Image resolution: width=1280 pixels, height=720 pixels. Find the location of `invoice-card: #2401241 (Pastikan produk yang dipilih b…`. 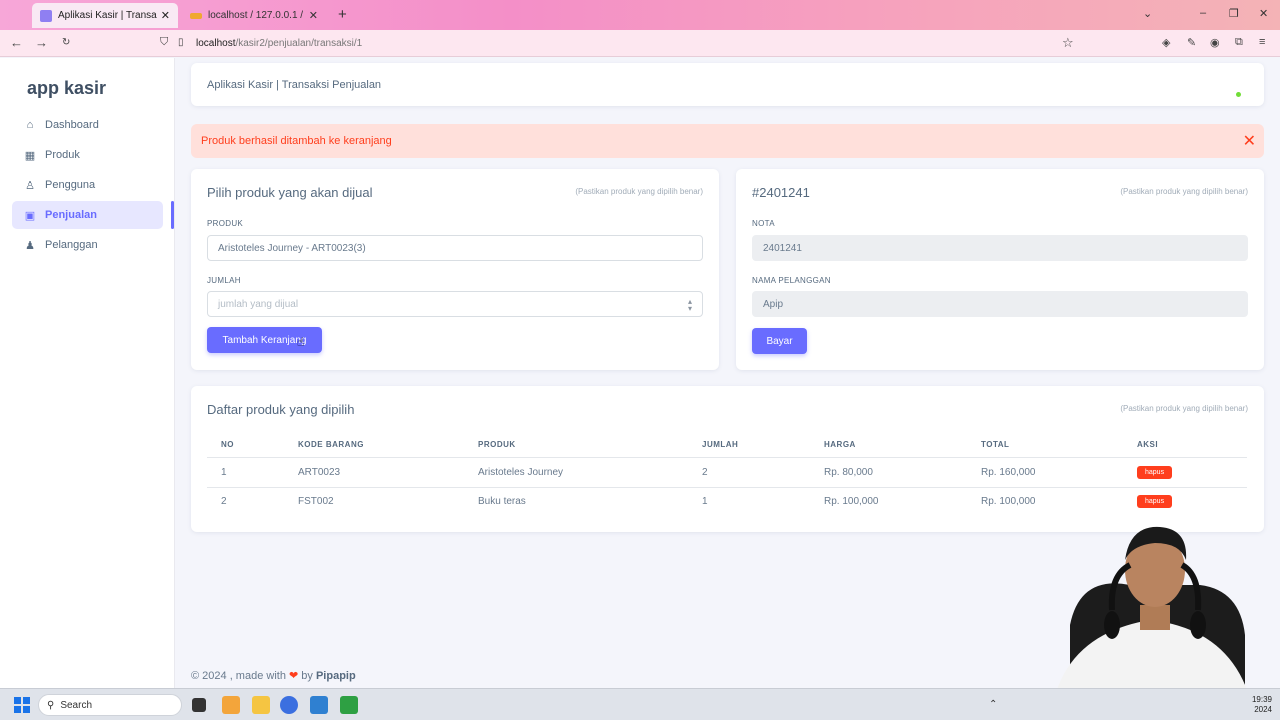

invoice-card: #2401241 (Pastikan produk yang dipilih b… is located at coordinates (1000, 269).